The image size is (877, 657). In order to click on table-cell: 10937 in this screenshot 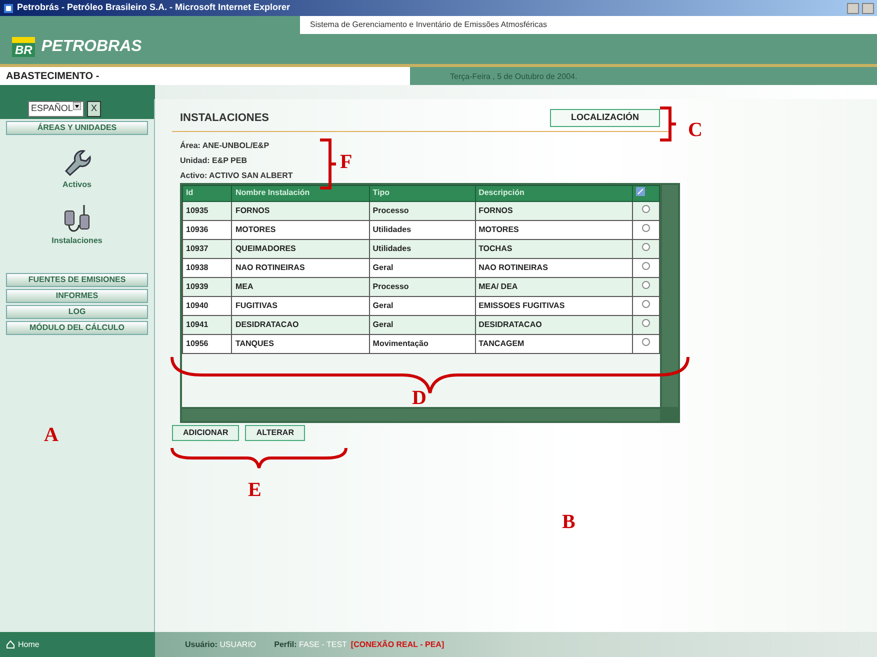, I will do `click(207, 248)`.